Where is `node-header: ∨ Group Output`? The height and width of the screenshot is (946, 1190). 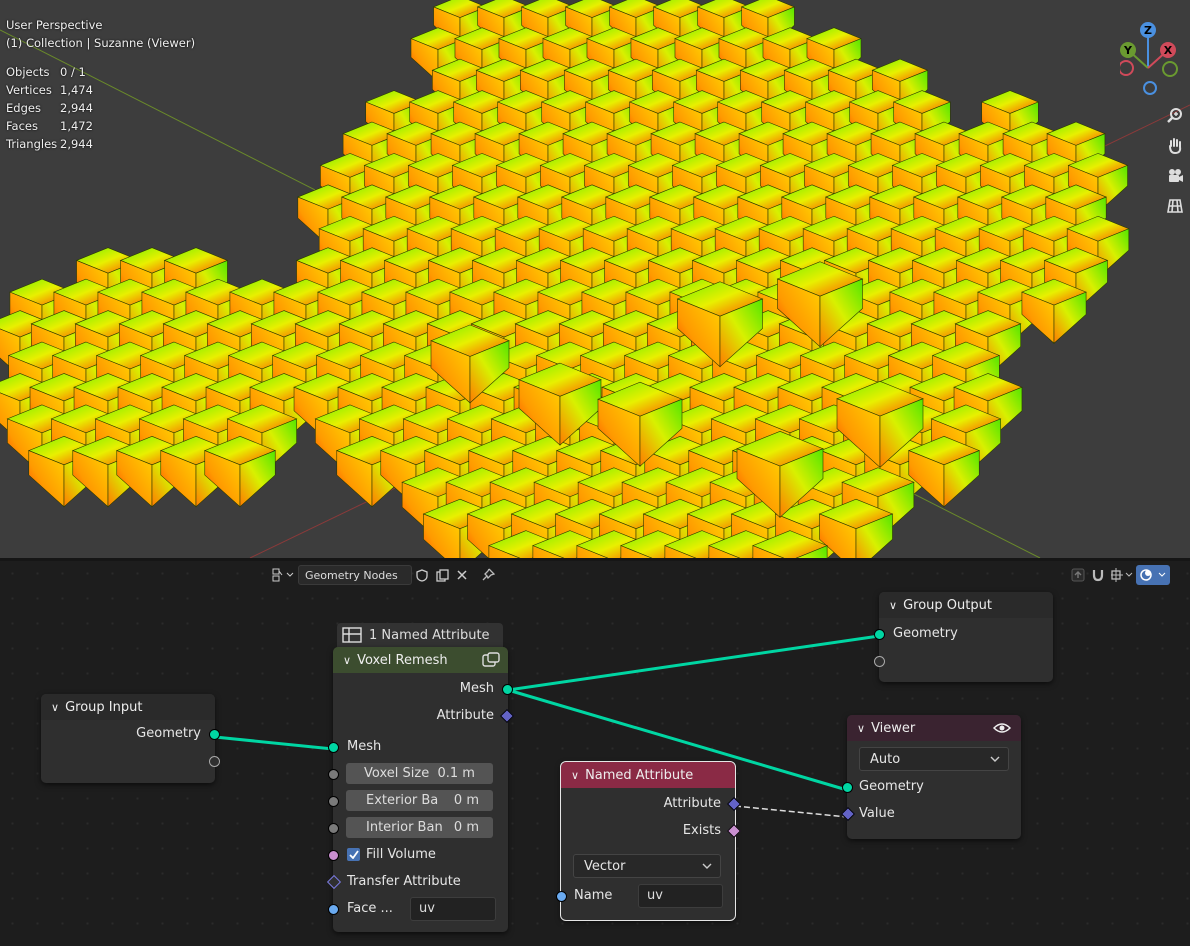 node-header: ∨ Group Output is located at coordinates (966, 605).